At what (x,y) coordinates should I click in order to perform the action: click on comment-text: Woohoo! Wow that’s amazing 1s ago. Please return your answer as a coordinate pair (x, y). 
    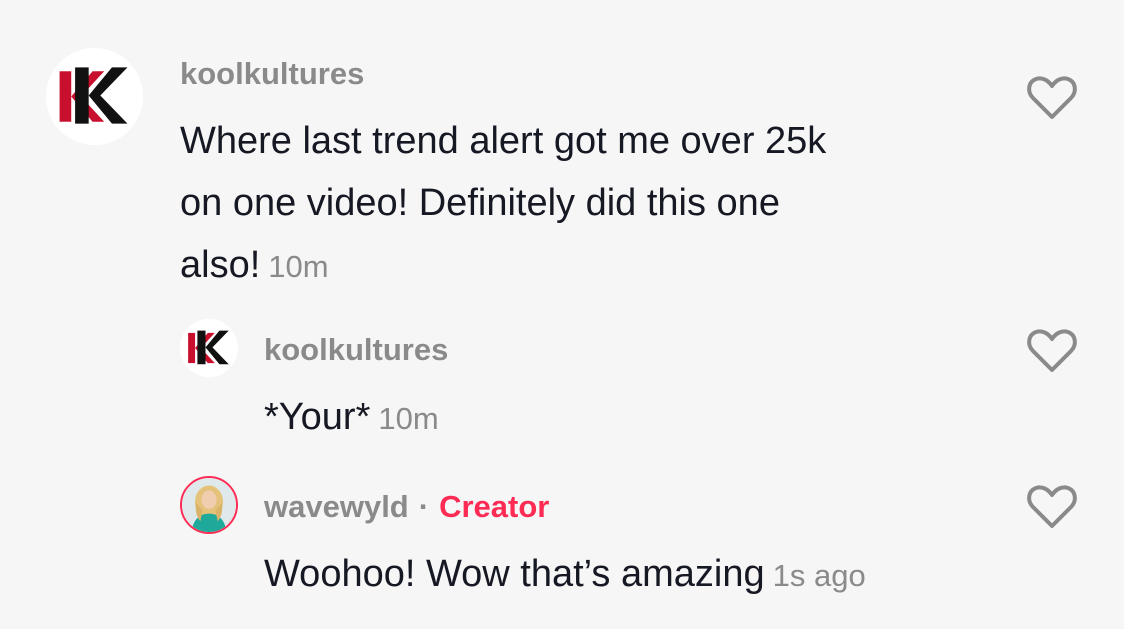
    Looking at the image, I should click on (565, 575).